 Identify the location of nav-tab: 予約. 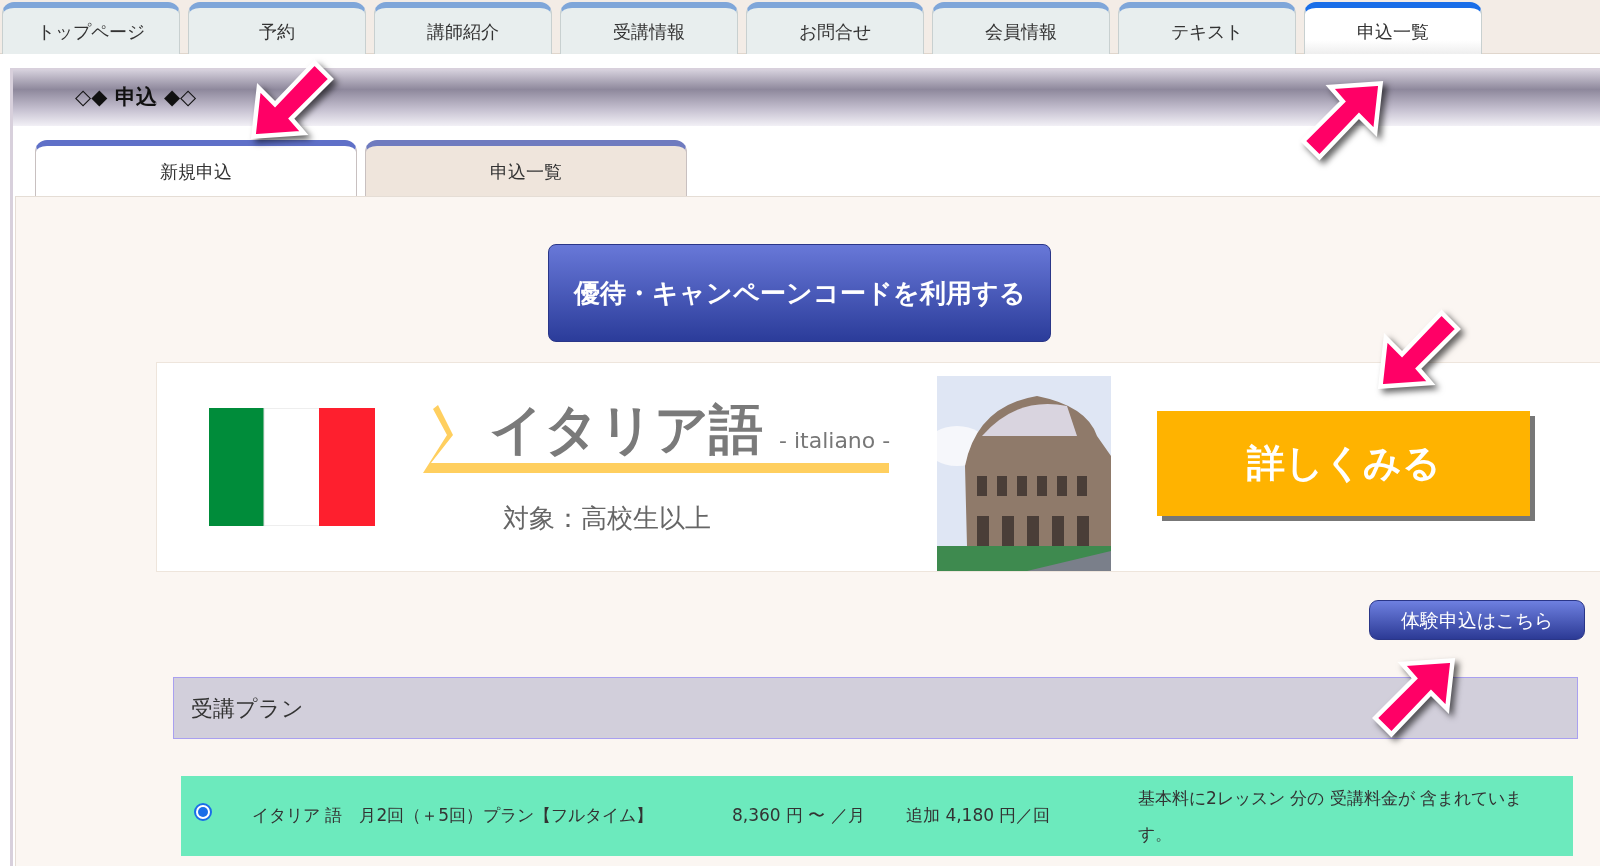
(277, 28).